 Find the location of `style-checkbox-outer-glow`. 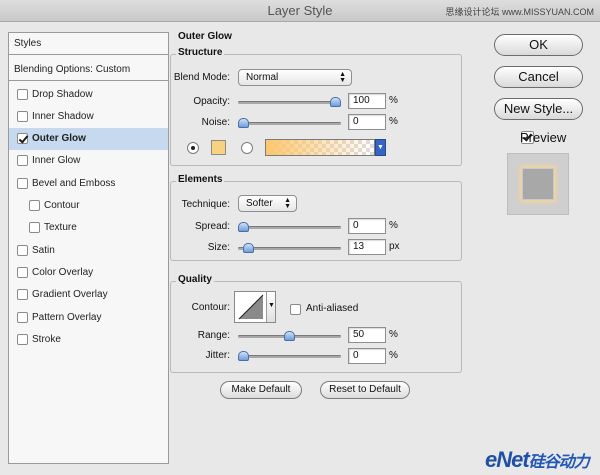

style-checkbox-outer-glow is located at coordinates (22, 139).